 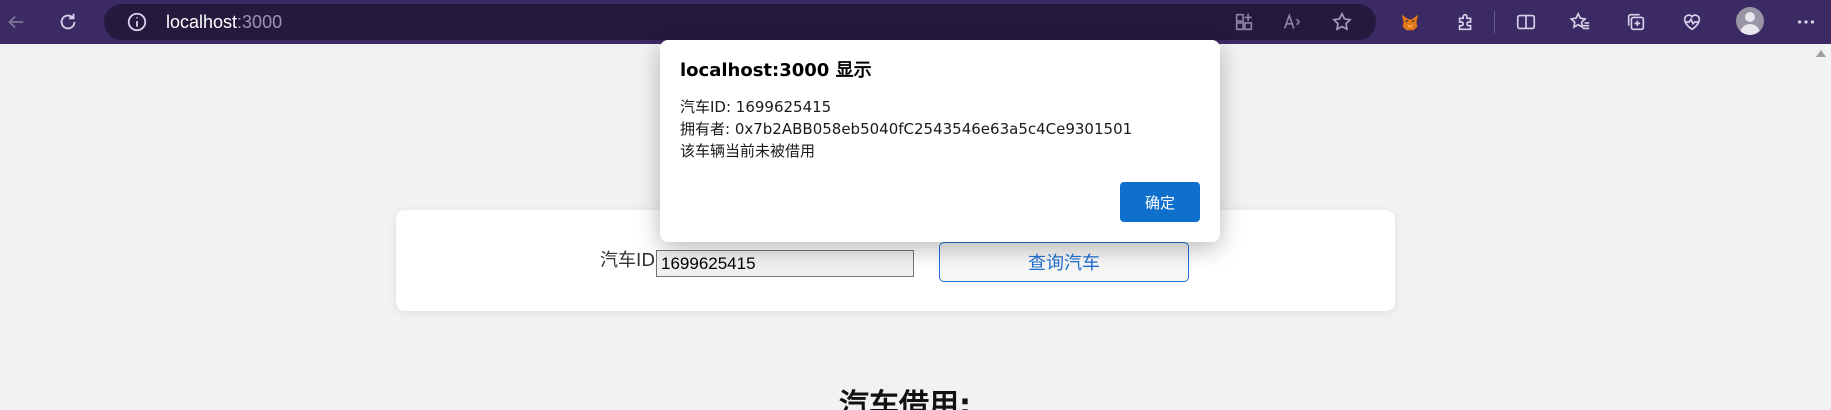 What do you see at coordinates (1342, 22) in the screenshot?
I see `star-icon` at bounding box center [1342, 22].